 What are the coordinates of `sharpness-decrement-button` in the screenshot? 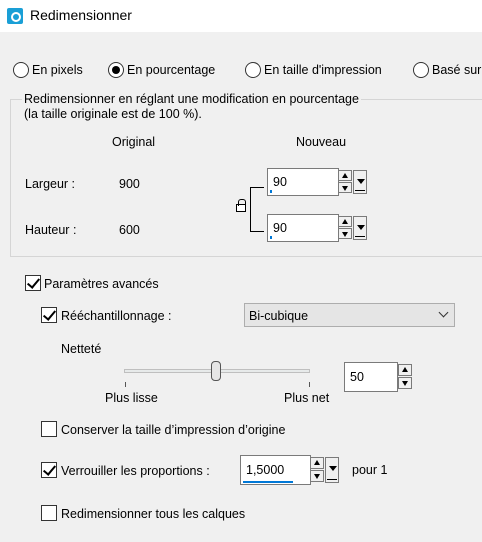 It's located at (405, 383).